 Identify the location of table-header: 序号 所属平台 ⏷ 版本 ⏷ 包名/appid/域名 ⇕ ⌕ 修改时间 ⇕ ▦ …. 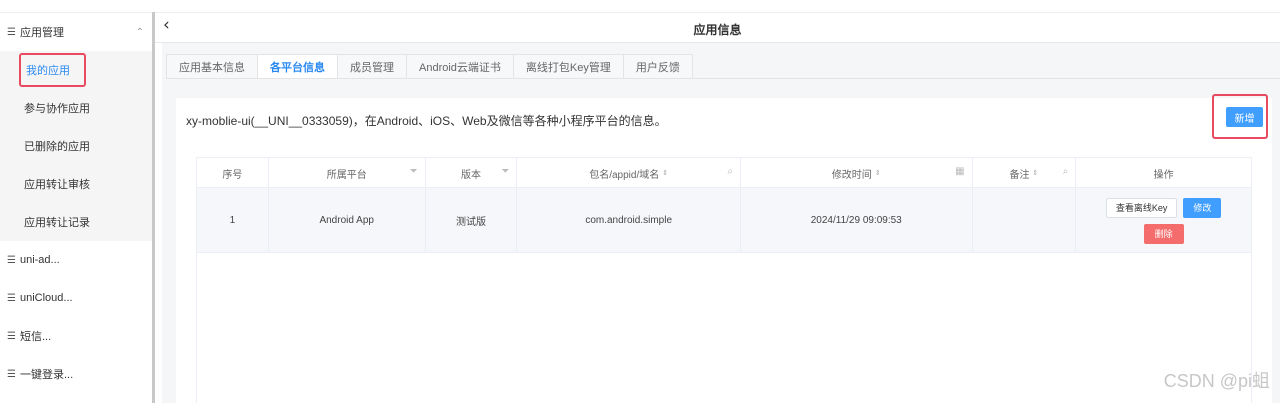
(724, 173).